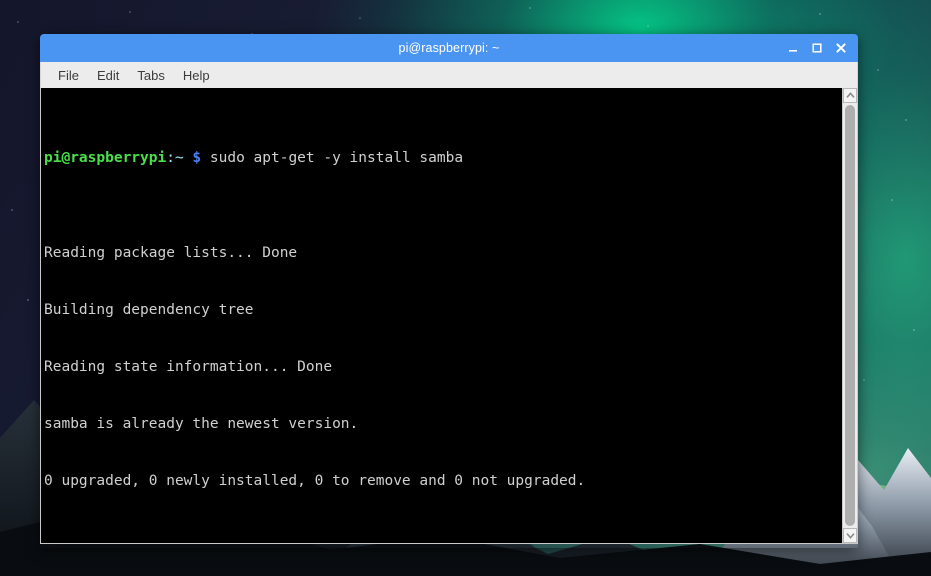  I want to click on prompt-user-host: pi@raspberrypi, so click(105, 158).